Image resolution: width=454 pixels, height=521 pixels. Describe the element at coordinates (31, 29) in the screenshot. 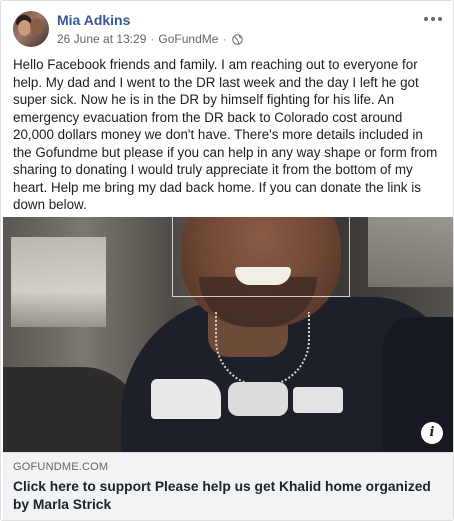

I see `author-avatar` at that location.